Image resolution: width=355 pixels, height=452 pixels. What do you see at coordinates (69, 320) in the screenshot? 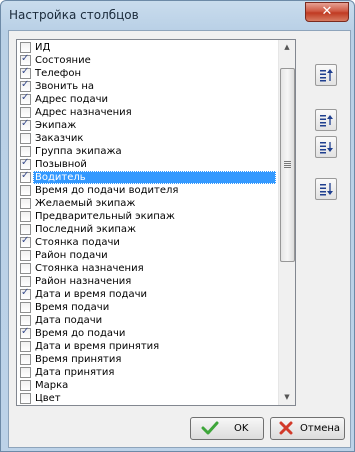
I see `item-label: Дата подачи` at bounding box center [69, 320].